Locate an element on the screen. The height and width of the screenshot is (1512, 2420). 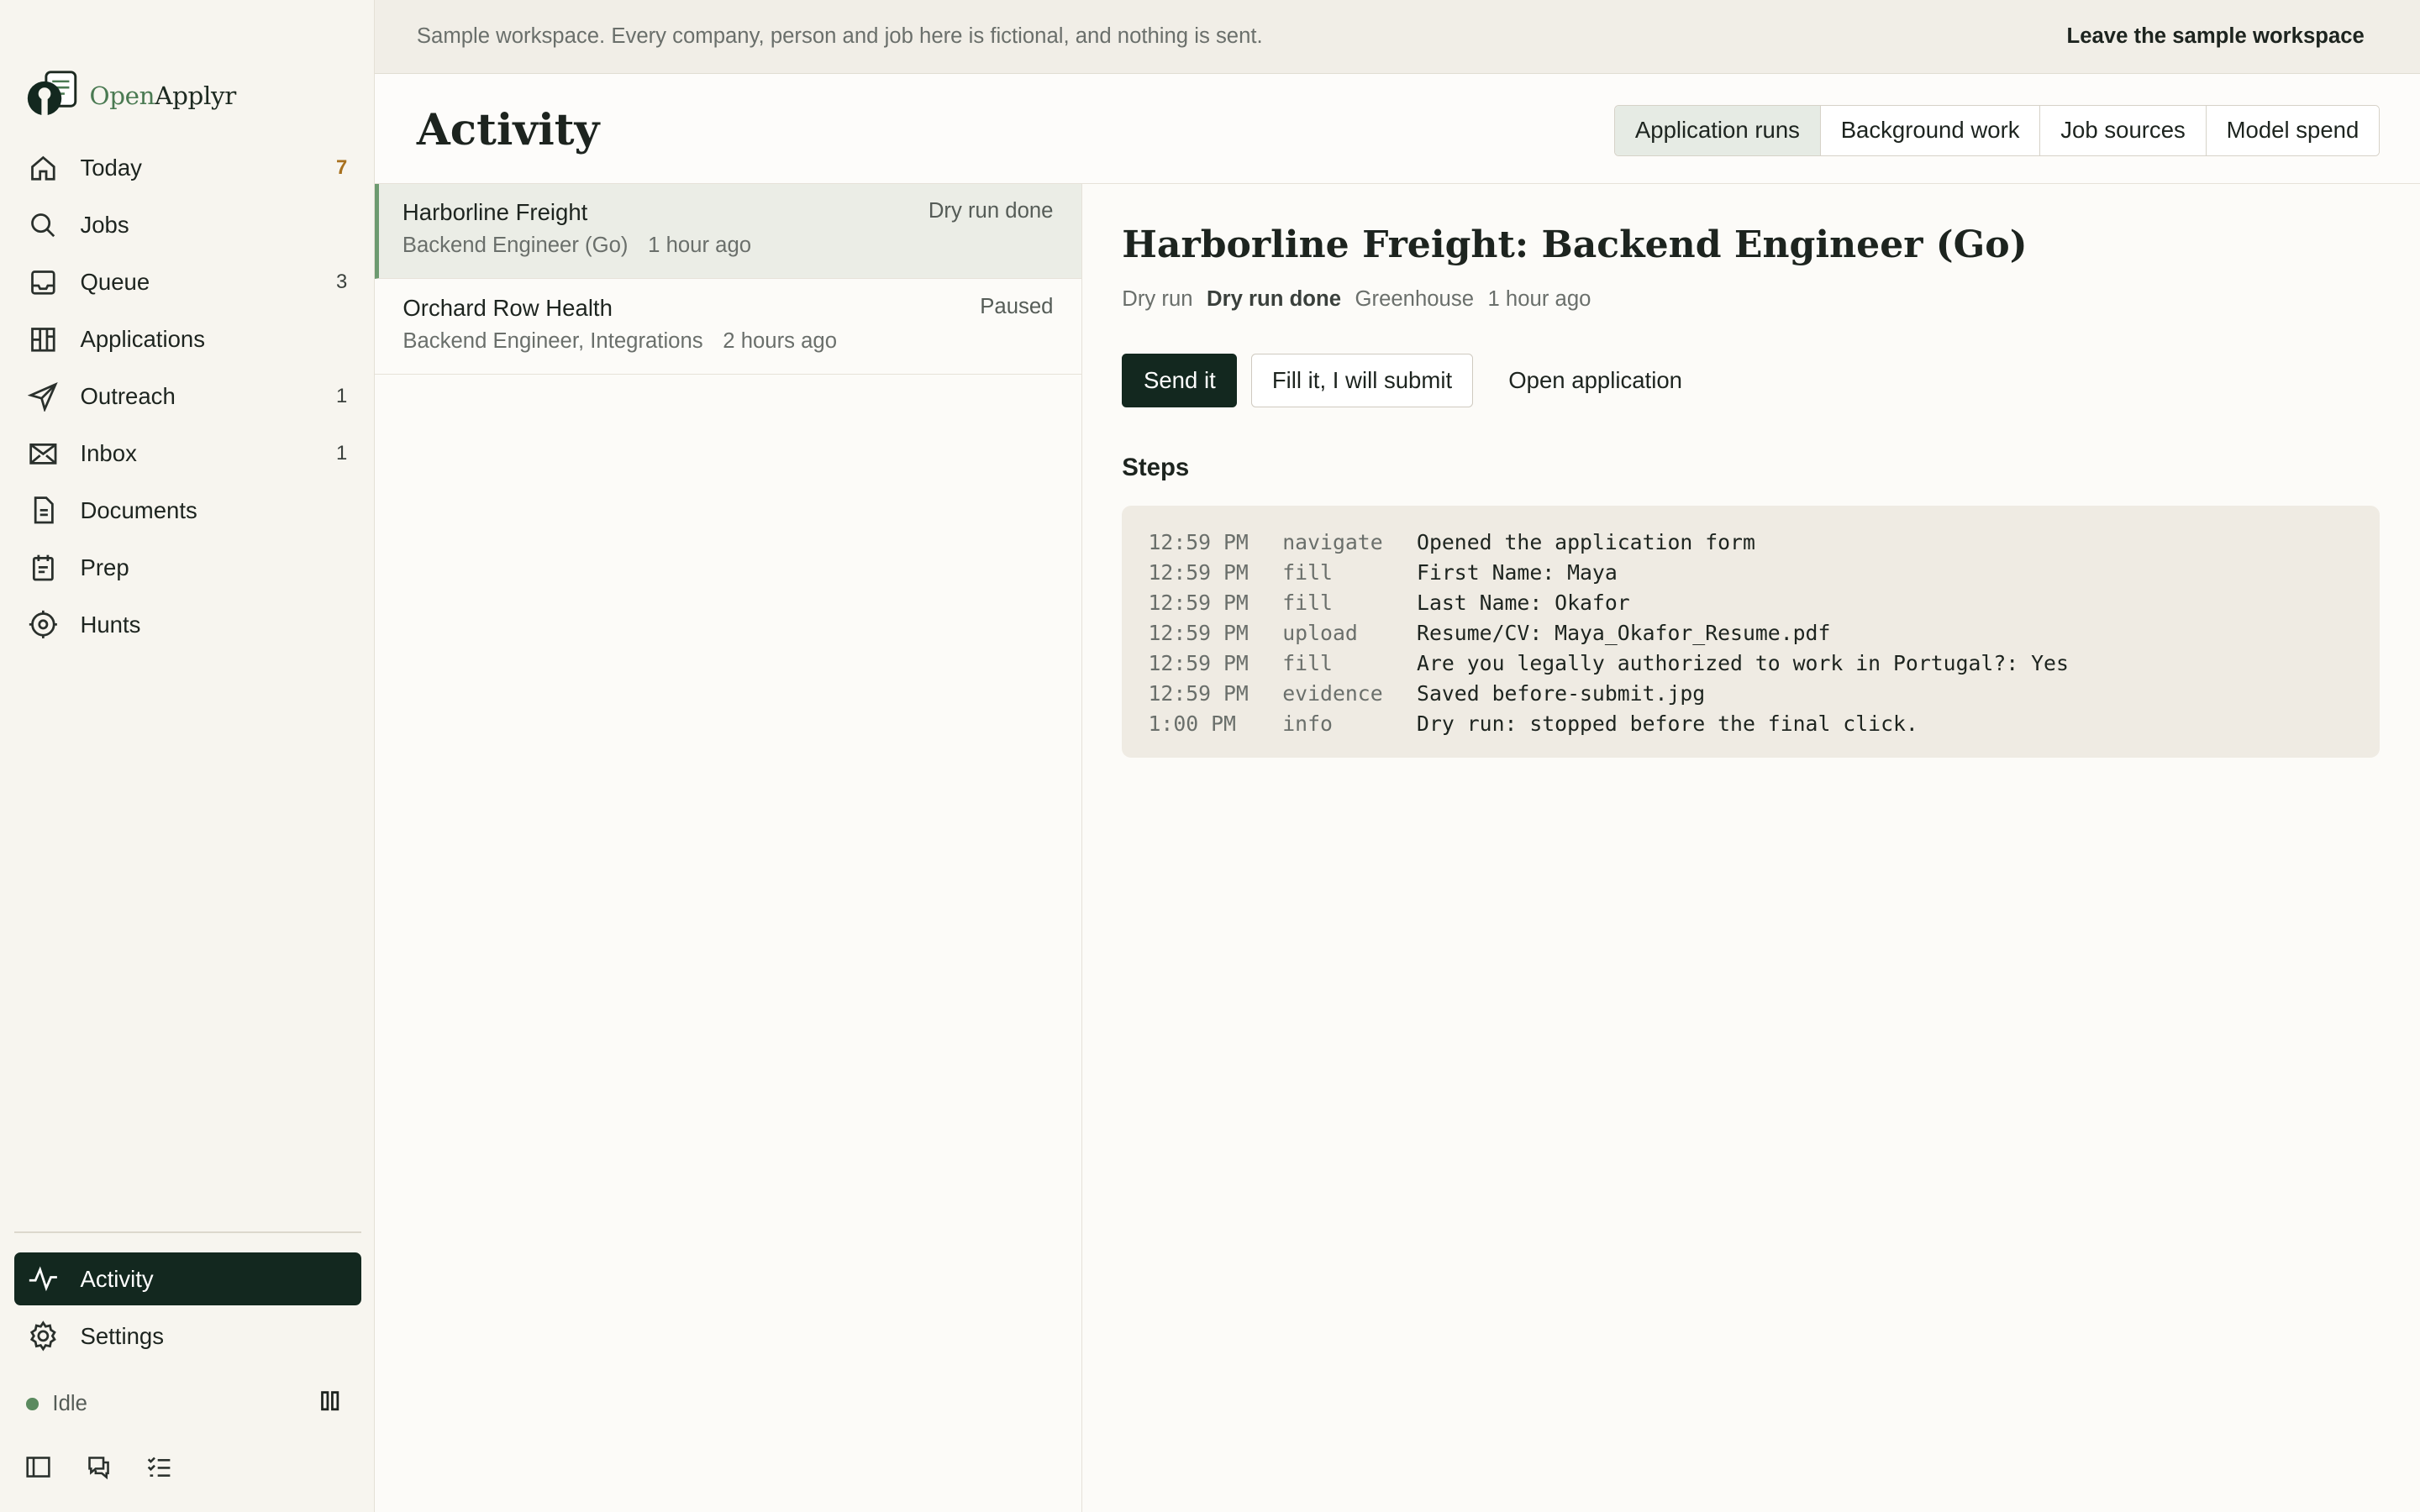
log-row: 12:59 PM fill Last Name: Okafor is located at coordinates (1750, 603).